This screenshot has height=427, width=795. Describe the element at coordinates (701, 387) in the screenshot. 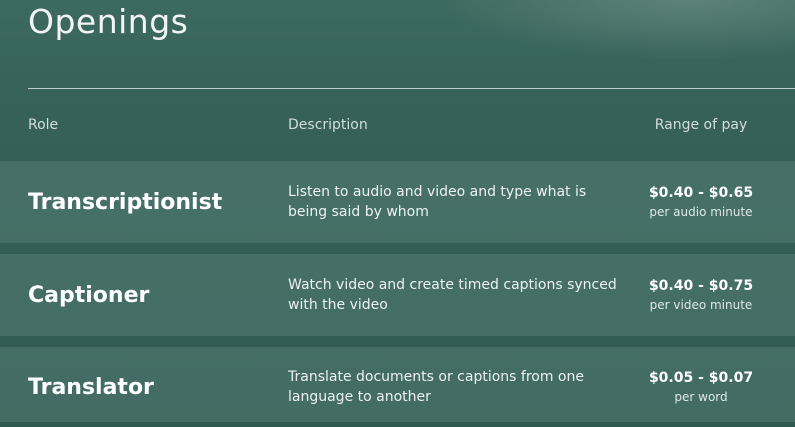

I see `pay-cell: $0.05 - $0.07 per word` at that location.